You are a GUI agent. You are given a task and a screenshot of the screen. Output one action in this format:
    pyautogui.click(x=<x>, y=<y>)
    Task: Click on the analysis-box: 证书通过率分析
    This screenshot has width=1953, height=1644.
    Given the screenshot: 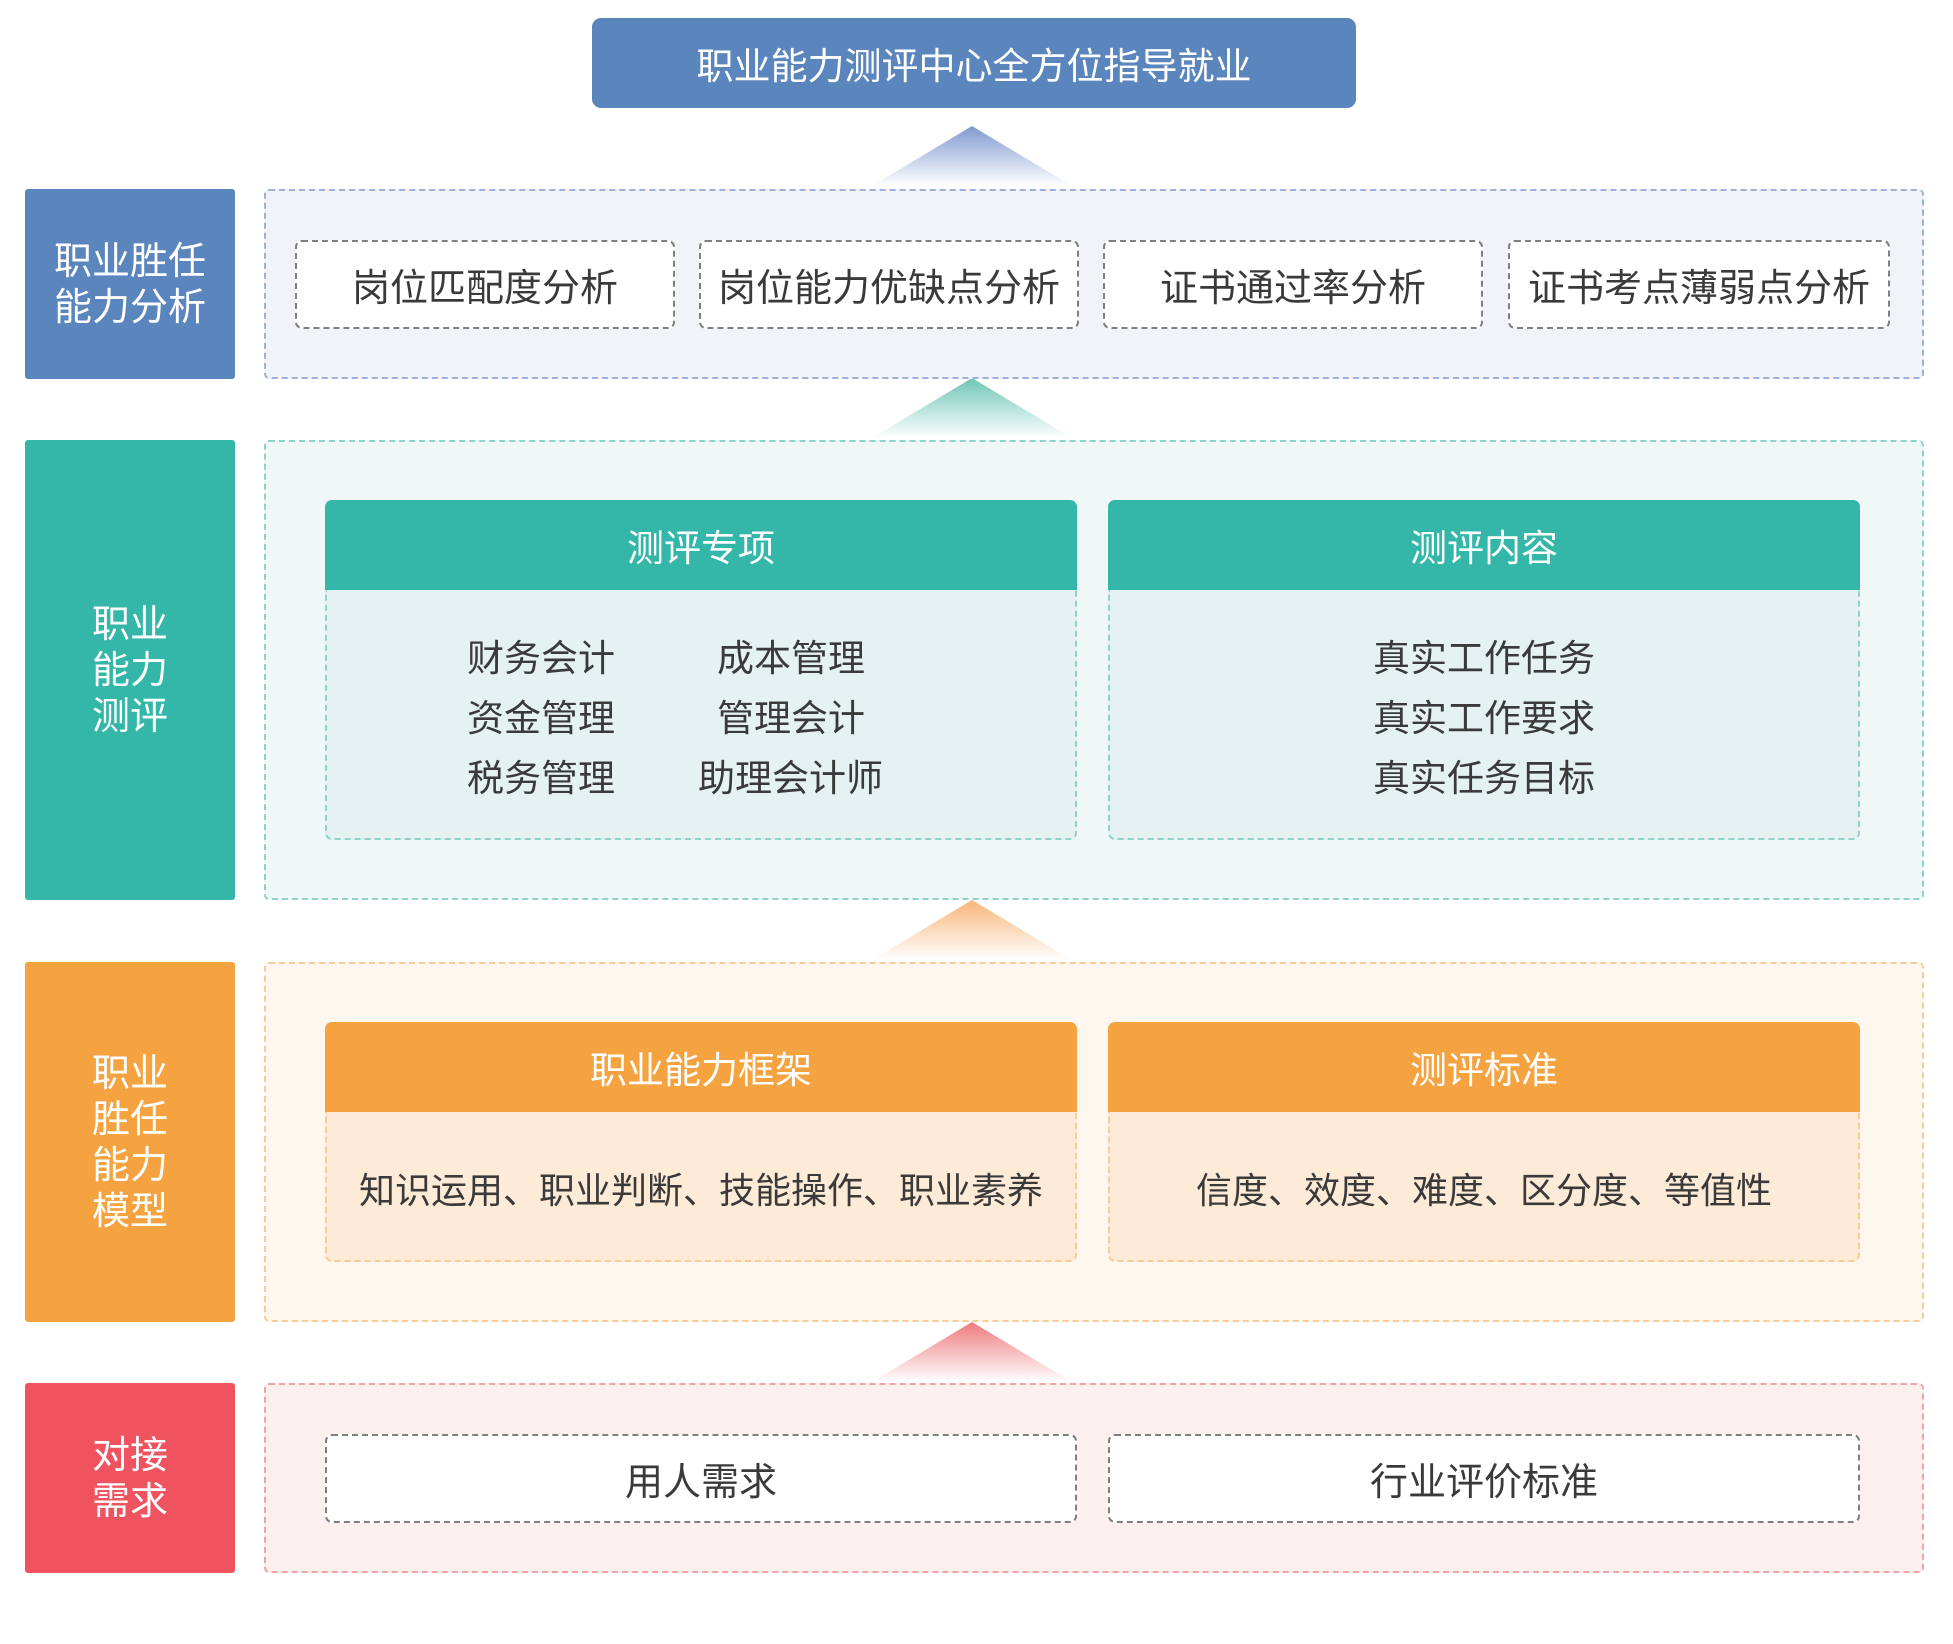 What is the action you would take?
    pyautogui.click(x=1293, y=284)
    